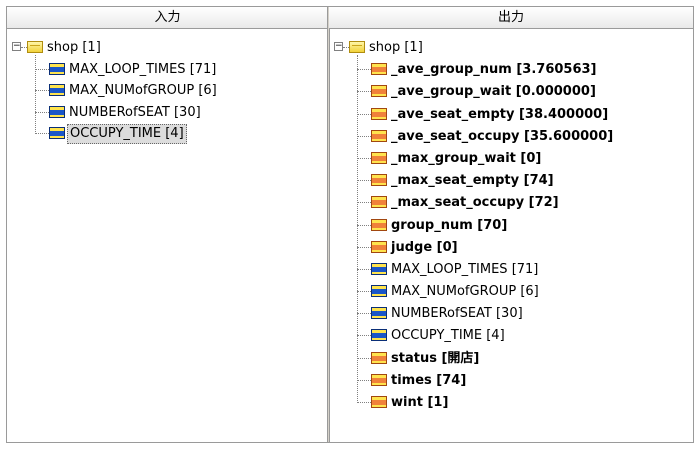 The width and height of the screenshot is (700, 451). I want to click on tree-item-label: _ave_group_wait [0.000000], so click(493, 92).